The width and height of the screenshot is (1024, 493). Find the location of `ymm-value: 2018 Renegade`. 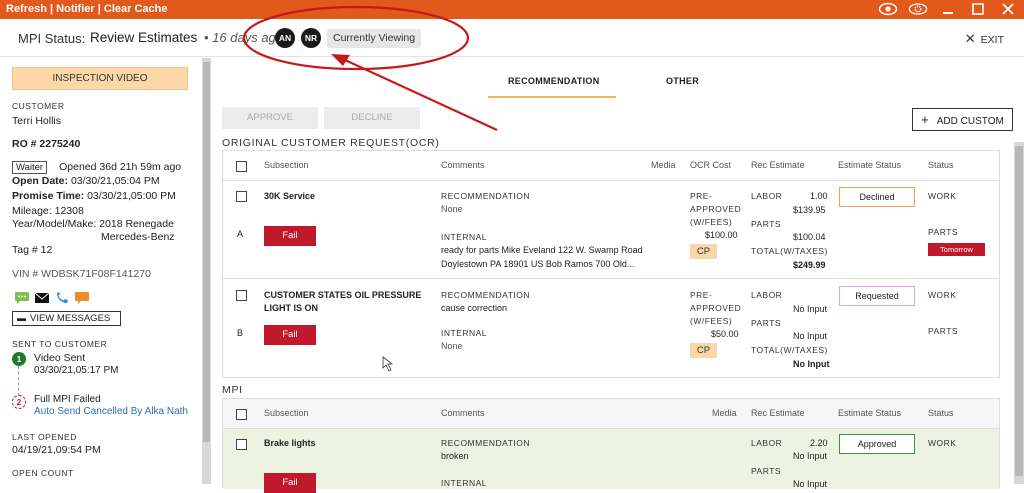

ymm-value: 2018 Renegade is located at coordinates (136, 224).